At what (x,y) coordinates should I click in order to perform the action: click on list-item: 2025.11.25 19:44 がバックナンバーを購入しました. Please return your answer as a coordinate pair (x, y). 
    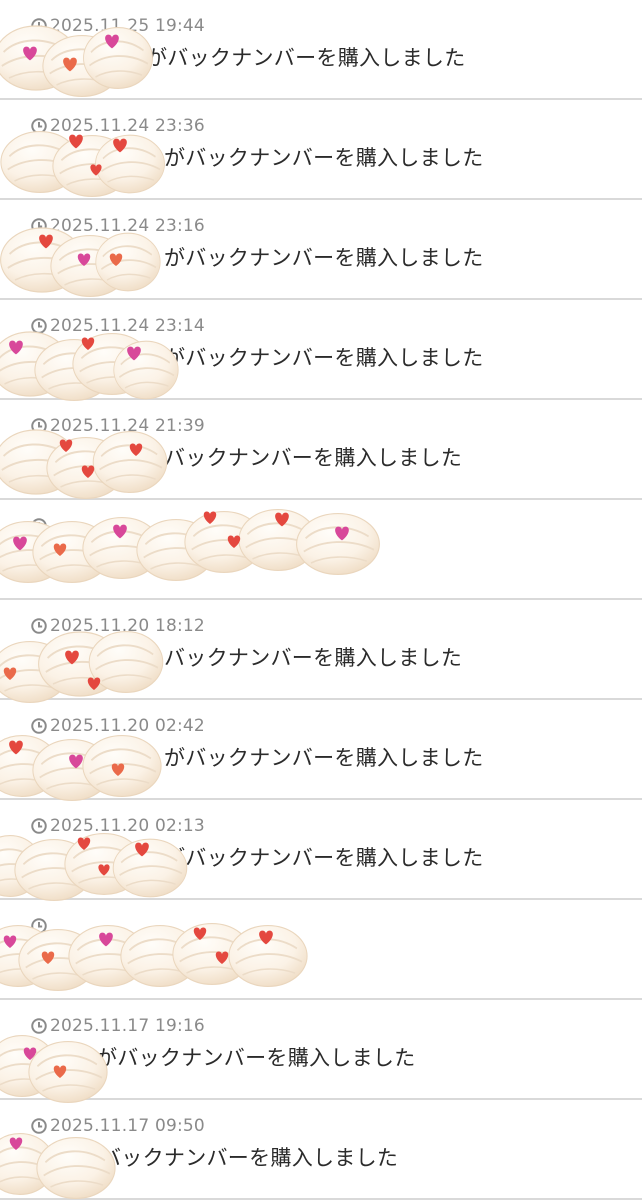
    Looking at the image, I should click on (321, 50).